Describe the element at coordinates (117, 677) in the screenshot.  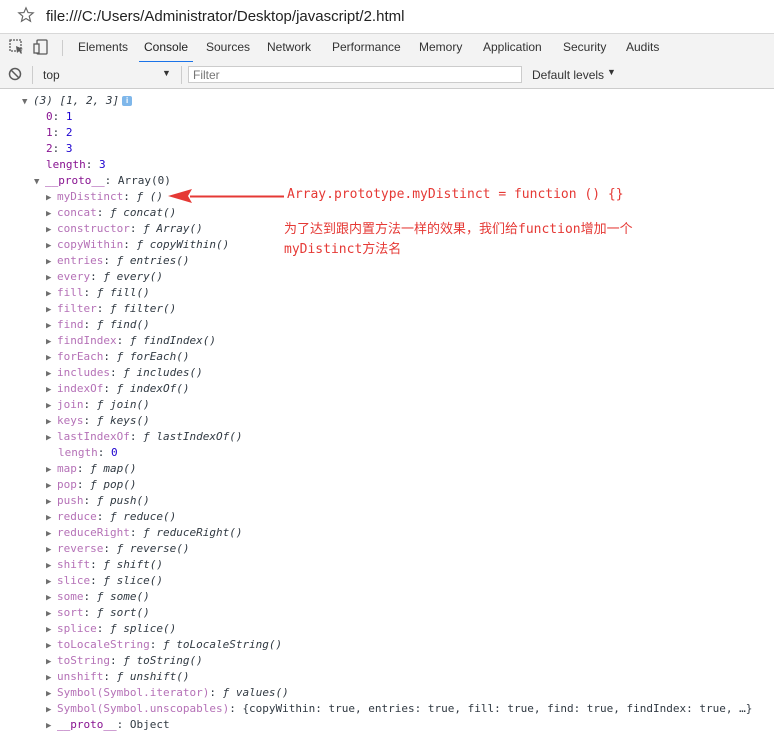
I see `proto-property-row: ▶ unshift: ƒ unshift()` at that location.